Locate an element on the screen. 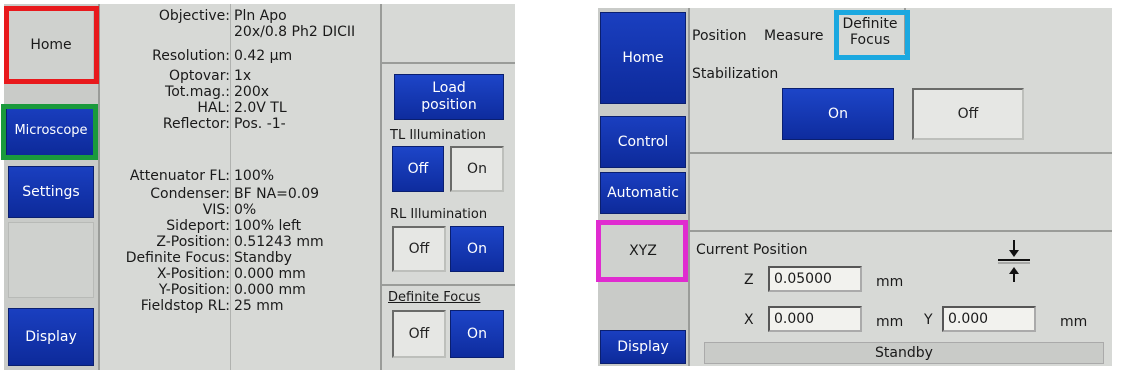 This screenshot has height=374, width=1121. z-field: 0.05000 is located at coordinates (815, 279).